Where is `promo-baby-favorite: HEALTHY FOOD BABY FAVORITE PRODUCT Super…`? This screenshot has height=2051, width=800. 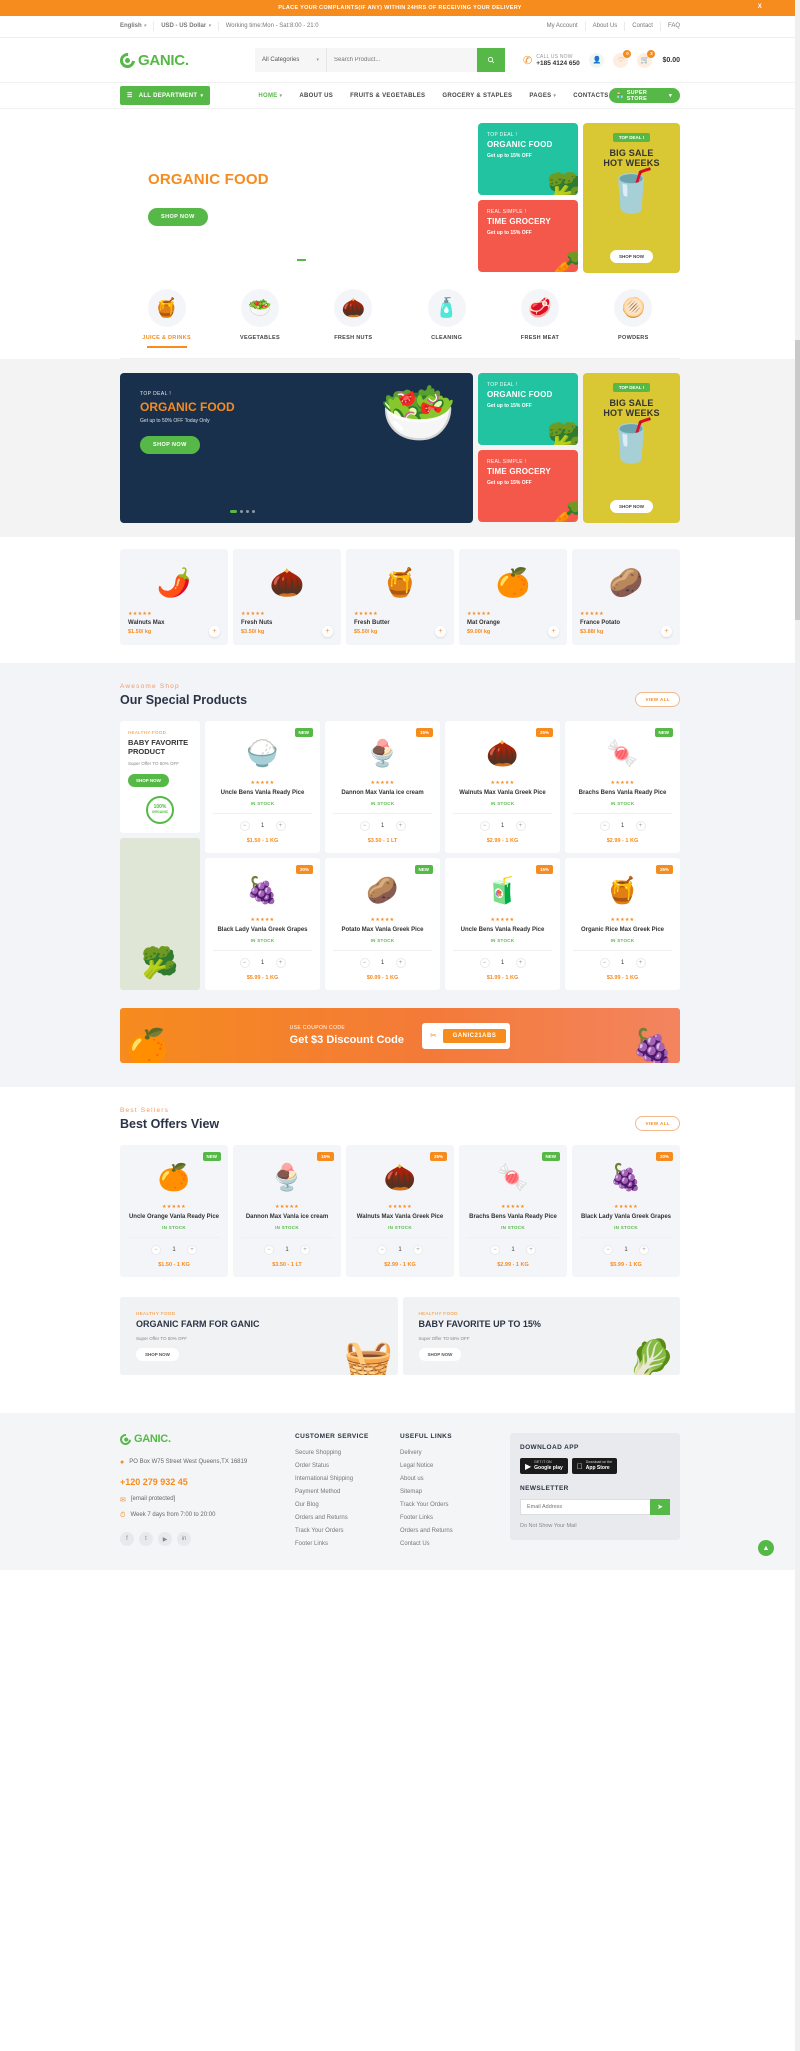
promo-baby-favorite: HEALTHY FOOD BABY FAVORITE PRODUCT Super… is located at coordinates (160, 777).